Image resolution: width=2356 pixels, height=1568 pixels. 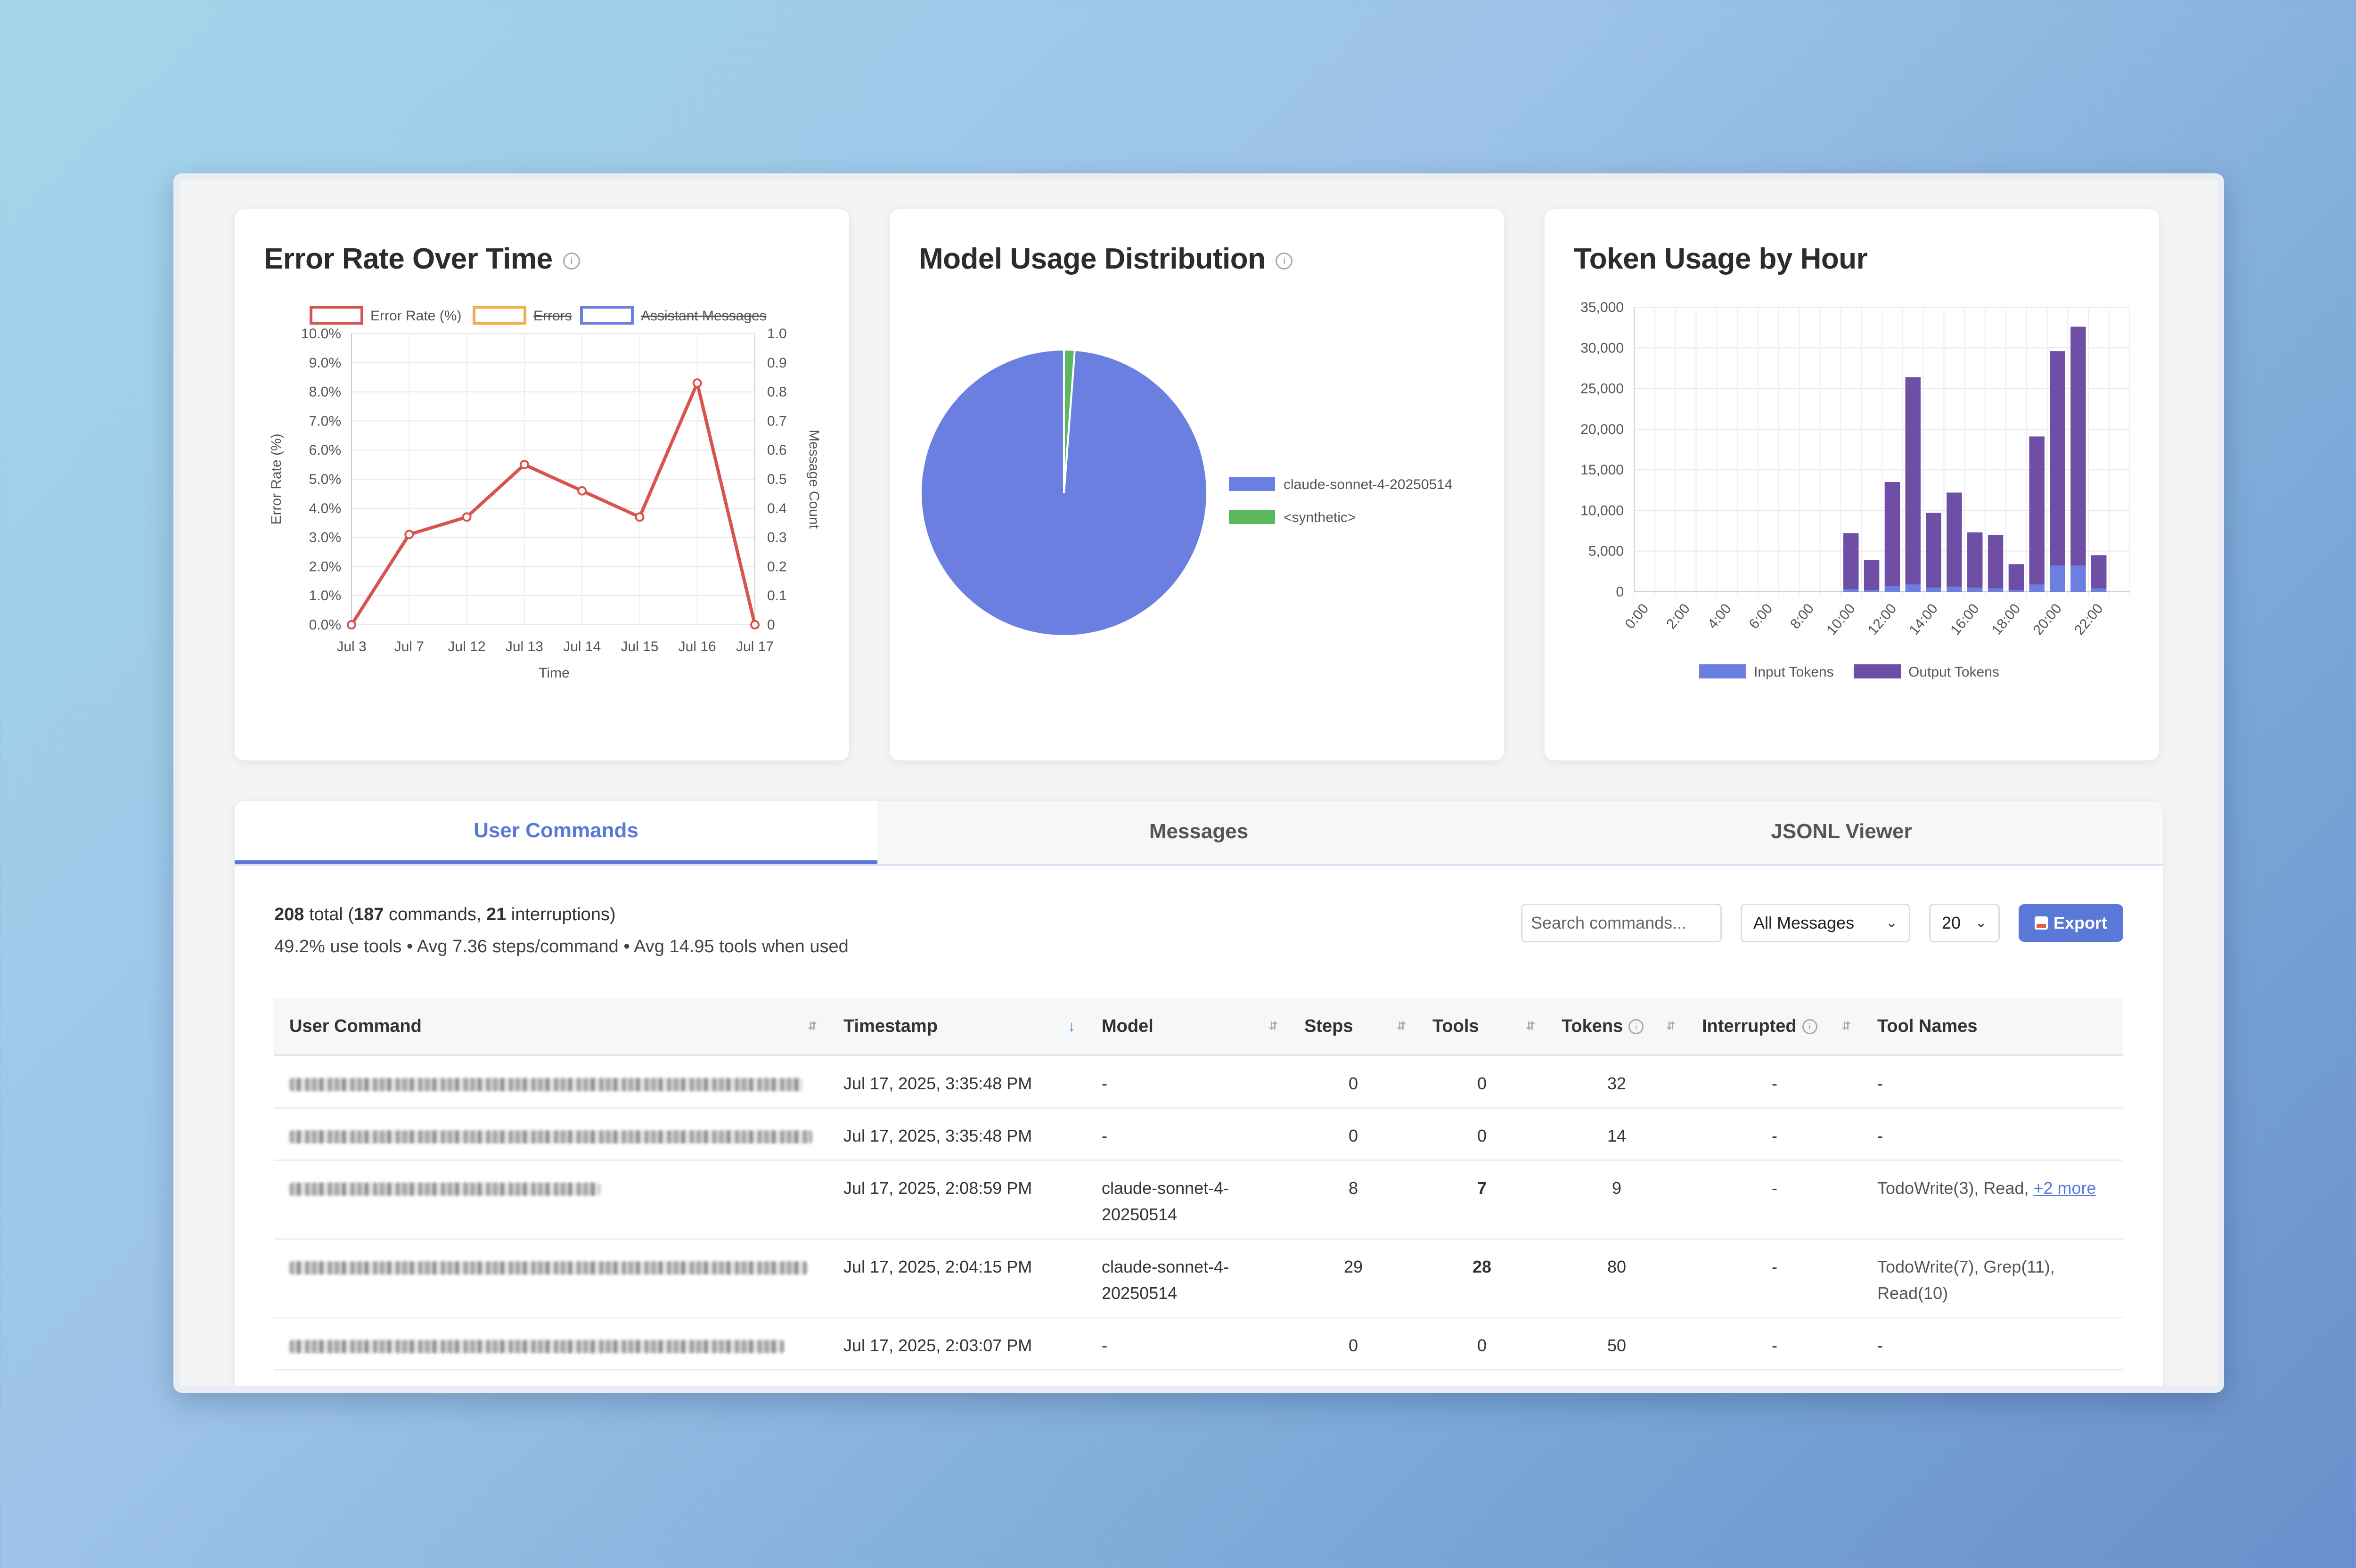 What do you see at coordinates (1637, 616) in the screenshot?
I see `x-tick-label: 0:00` at bounding box center [1637, 616].